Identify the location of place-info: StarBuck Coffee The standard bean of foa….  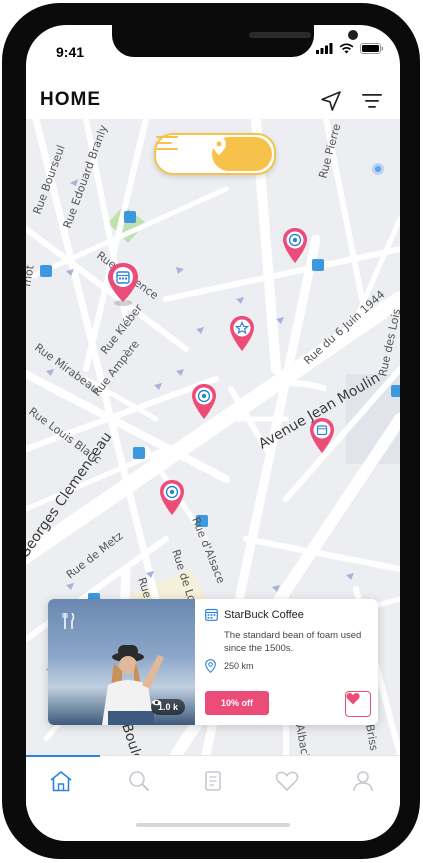
(290, 662).